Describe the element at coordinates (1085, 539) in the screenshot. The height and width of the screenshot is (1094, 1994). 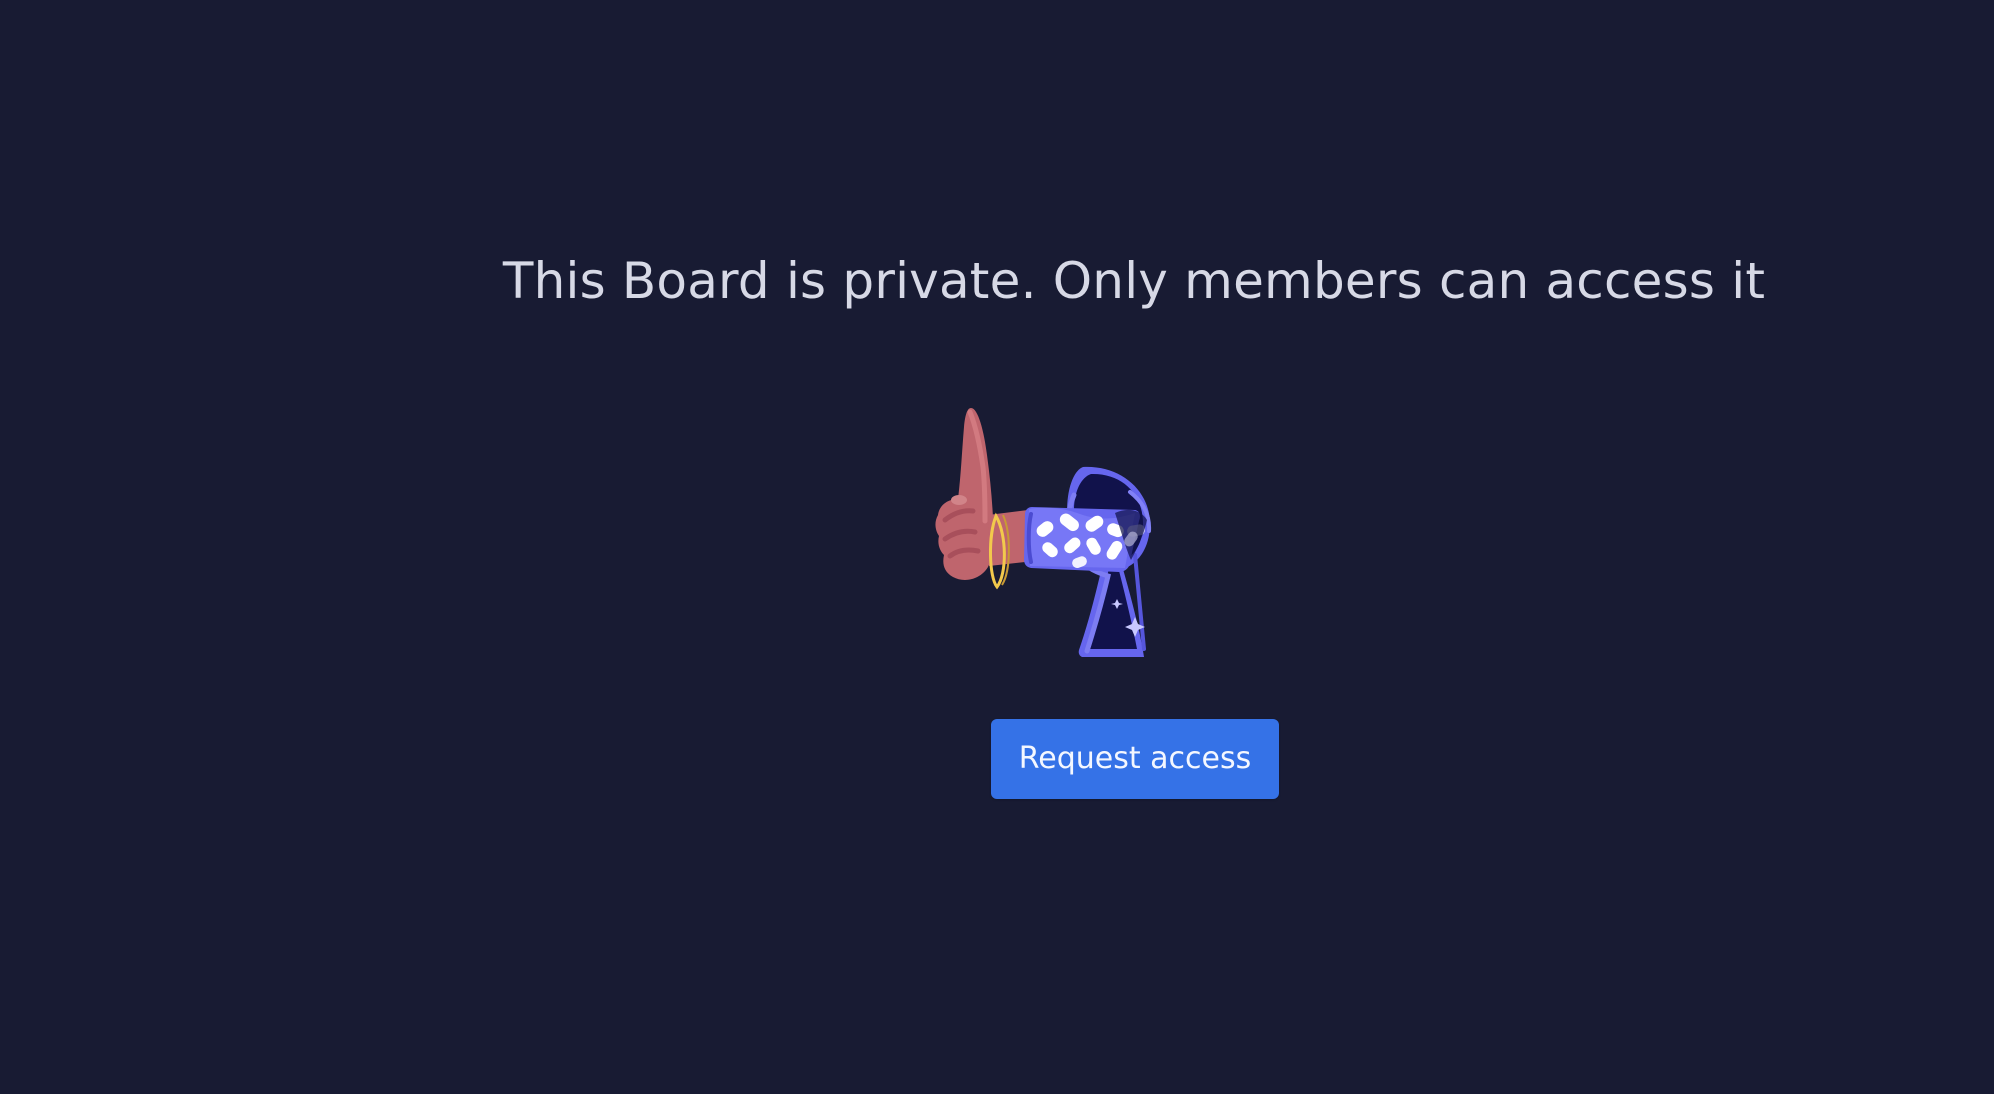
I see `sleeve-icon` at that location.